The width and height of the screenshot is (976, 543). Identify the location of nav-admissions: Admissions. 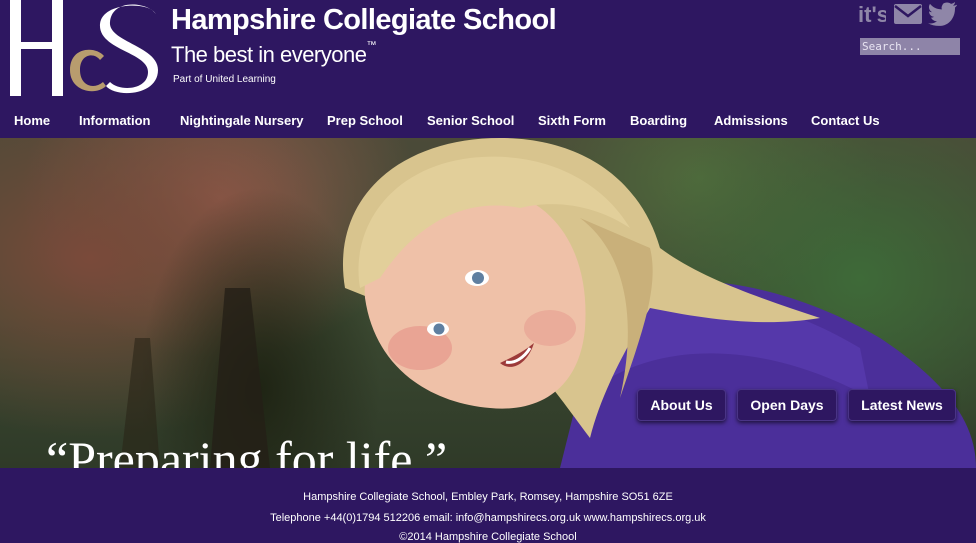
(751, 121).